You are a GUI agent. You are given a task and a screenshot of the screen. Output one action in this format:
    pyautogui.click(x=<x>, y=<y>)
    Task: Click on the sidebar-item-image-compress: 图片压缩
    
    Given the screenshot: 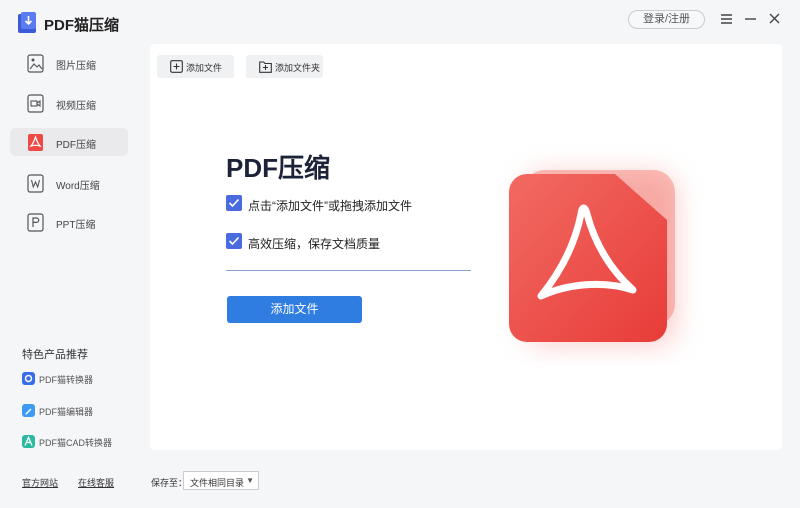 What is the action you would take?
    pyautogui.click(x=69, y=63)
    